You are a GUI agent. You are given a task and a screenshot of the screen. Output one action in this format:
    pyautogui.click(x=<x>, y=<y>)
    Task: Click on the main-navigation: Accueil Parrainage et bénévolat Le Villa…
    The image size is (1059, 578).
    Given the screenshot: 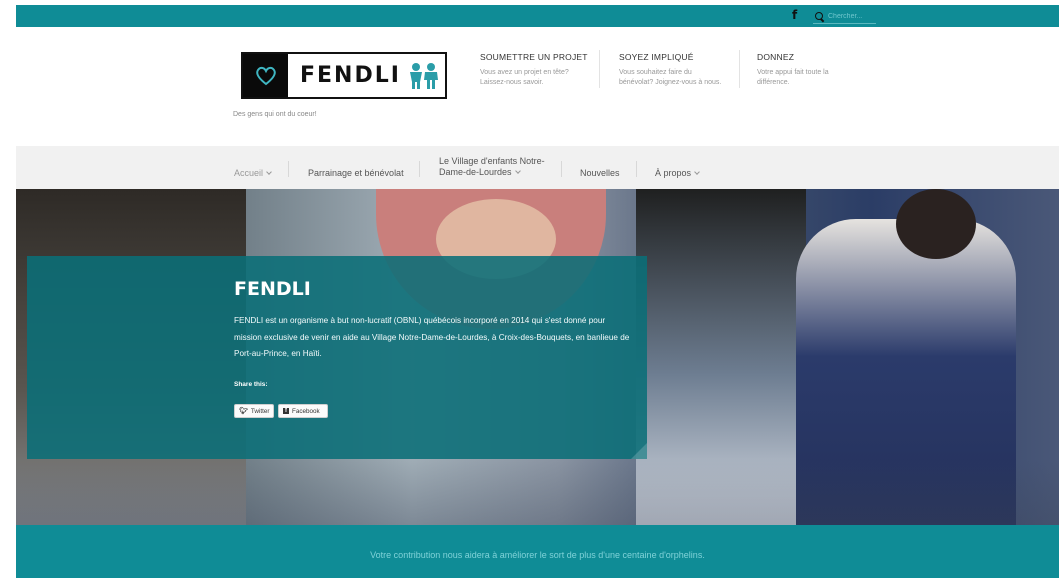 What is the action you would take?
    pyautogui.click(x=537, y=167)
    